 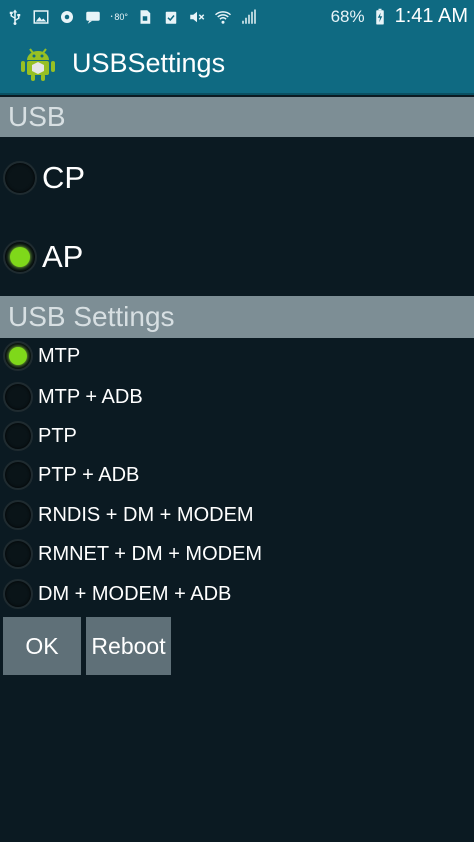 I want to click on clipboard-icon, so click(x=171, y=17).